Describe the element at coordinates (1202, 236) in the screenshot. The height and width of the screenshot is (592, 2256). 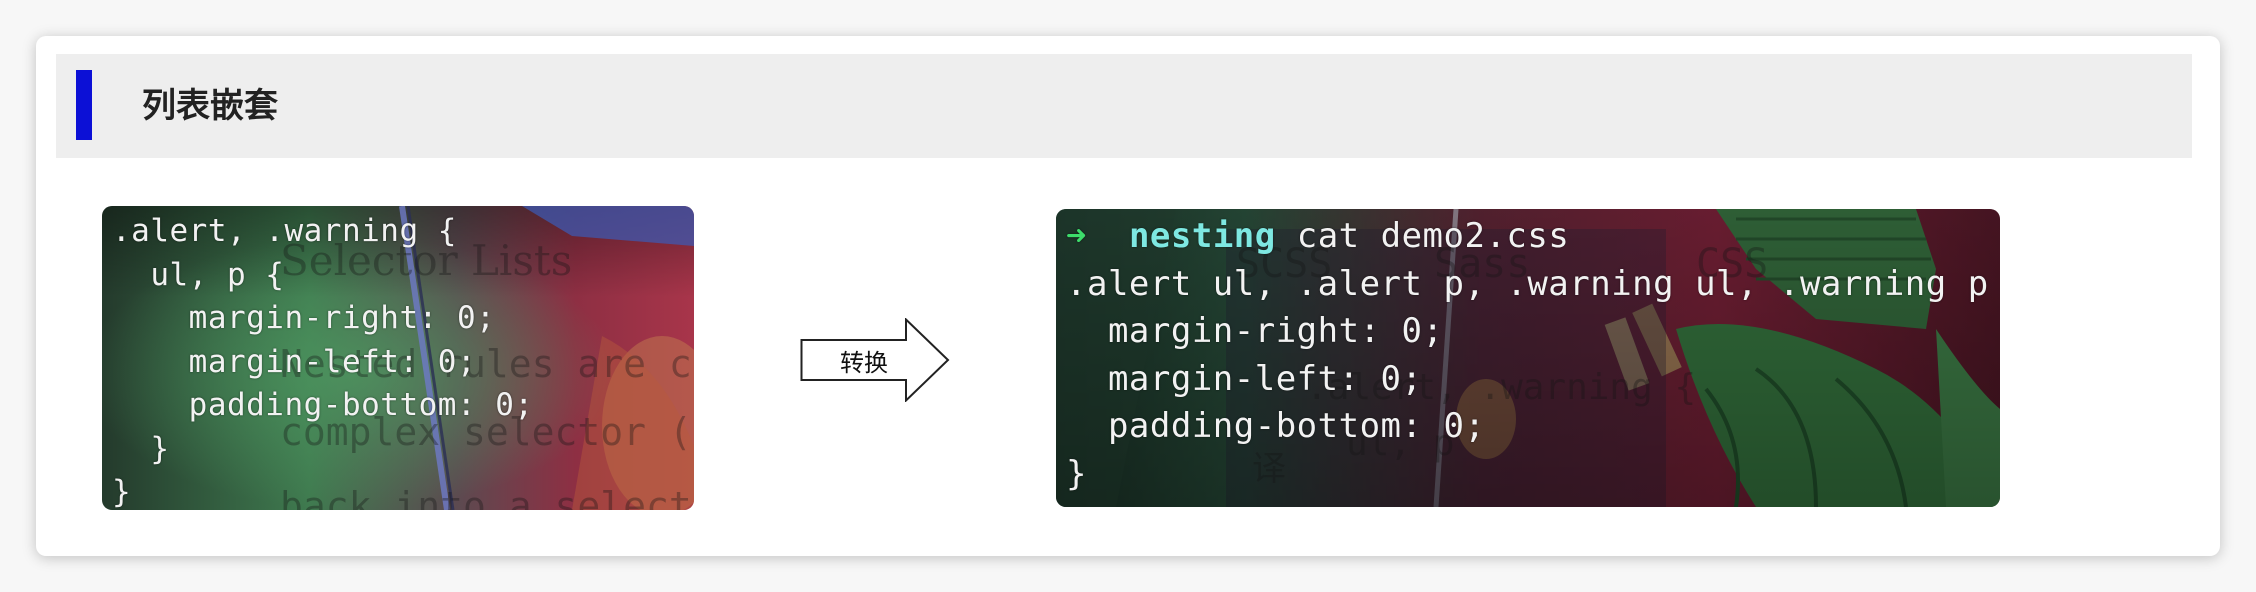
I see `prompt-directory: nesting` at that location.